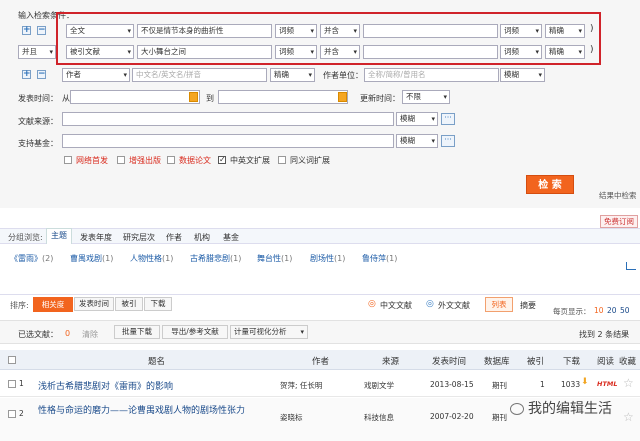 The height and width of the screenshot is (441, 640). I want to click on chinese-docs-link: 中文文献, so click(396, 305).